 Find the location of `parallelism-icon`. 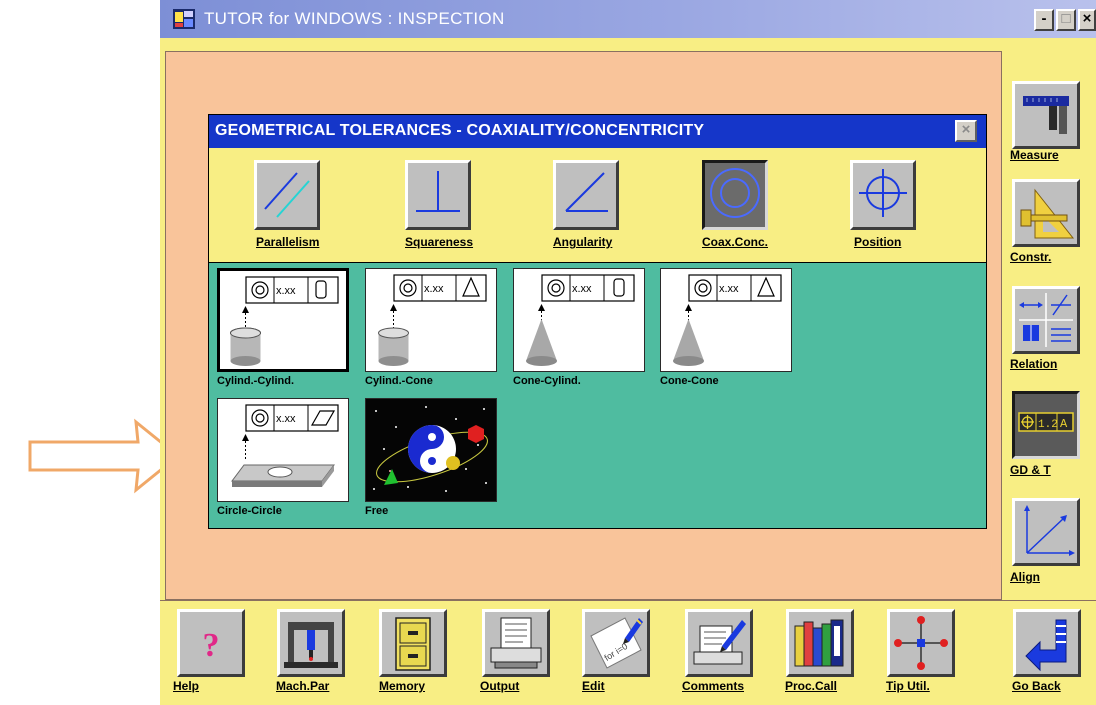

parallelism-icon is located at coordinates (287, 195).